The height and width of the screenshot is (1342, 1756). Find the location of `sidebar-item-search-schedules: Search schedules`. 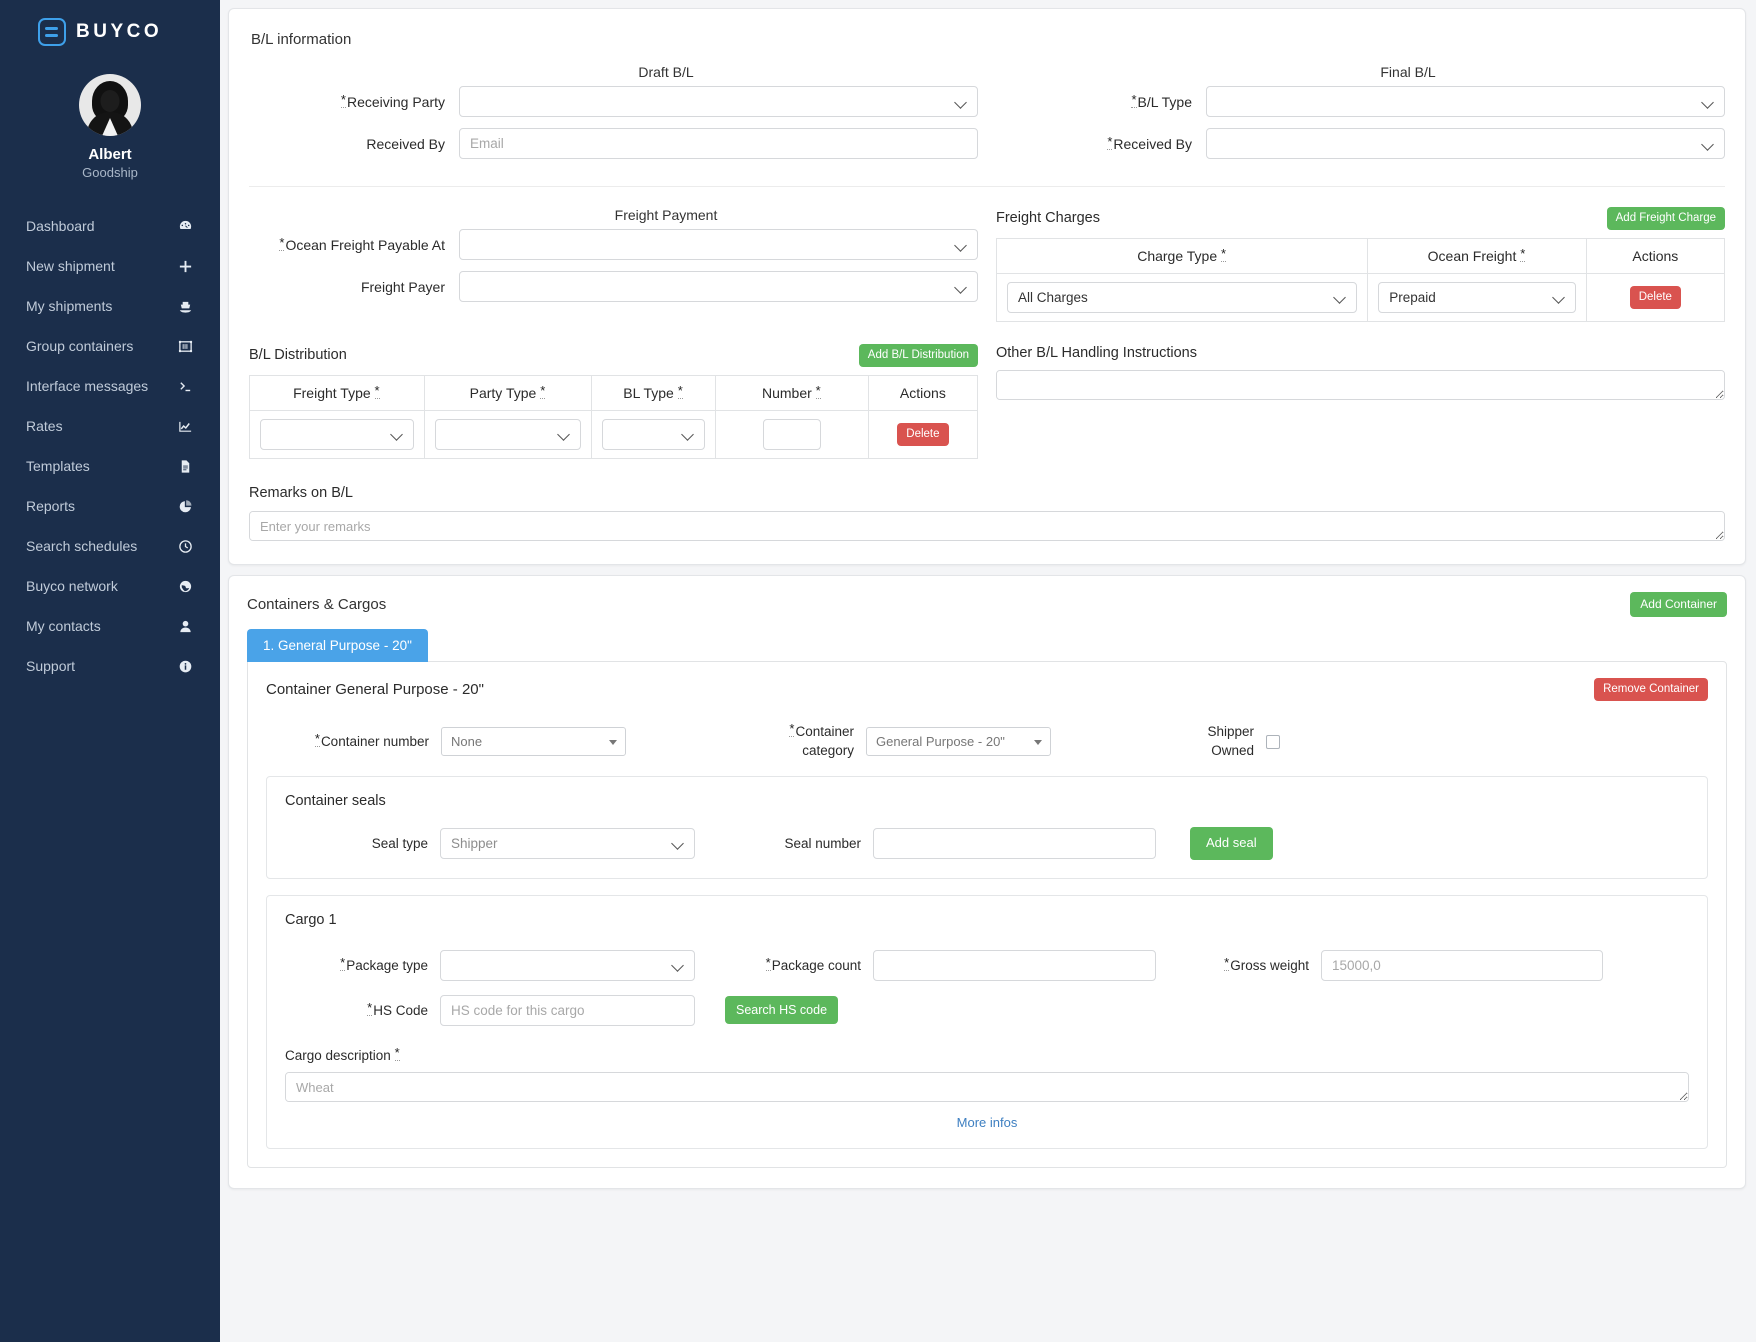

sidebar-item-search-schedules: Search schedules is located at coordinates (110, 546).